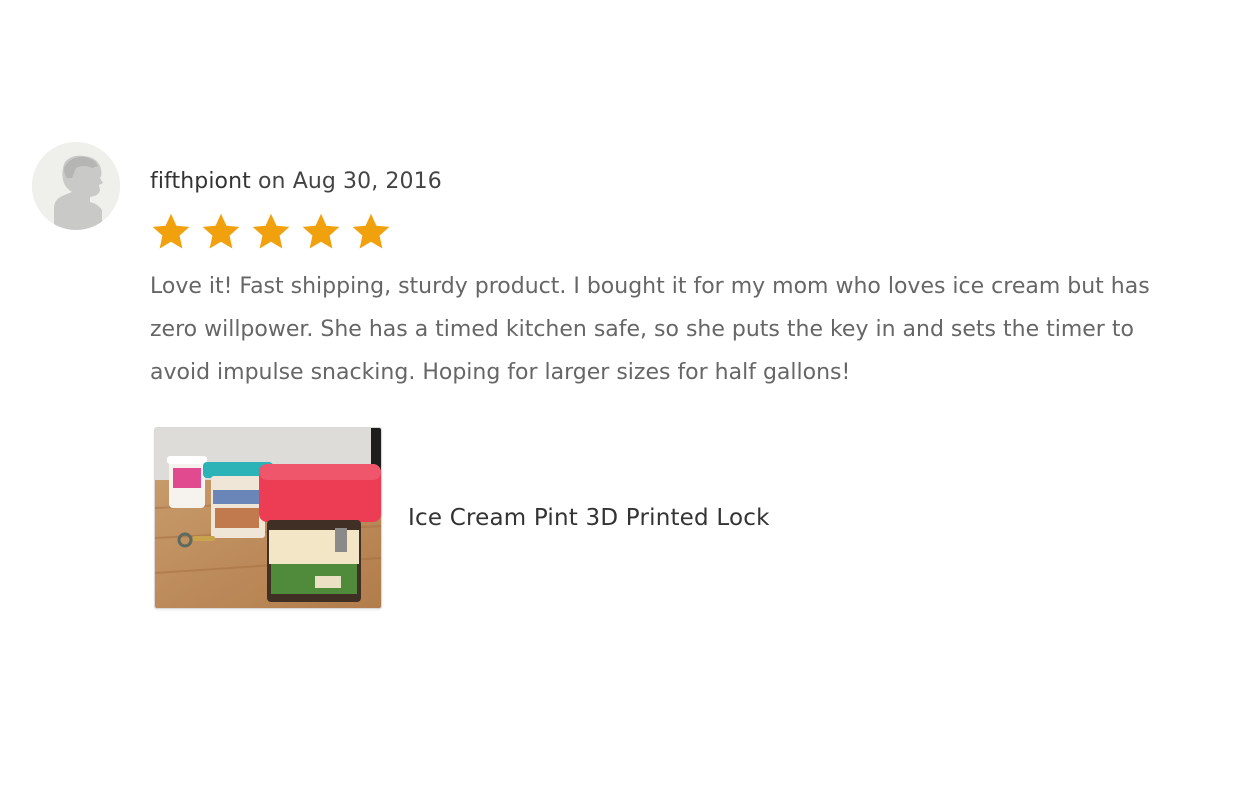 The image size is (1249, 791). Describe the element at coordinates (200, 181) in the screenshot. I see `reviewer-name: fifthpiont` at that location.